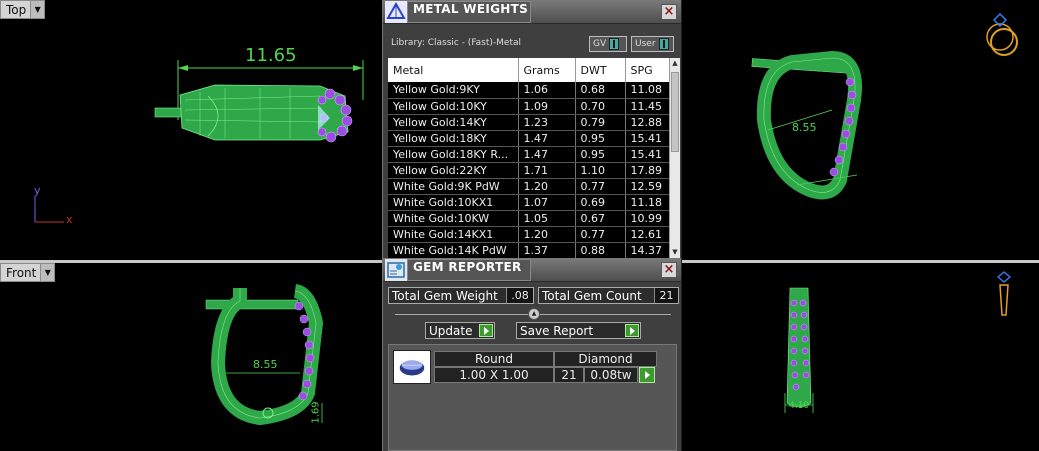 The height and width of the screenshot is (451, 1039). What do you see at coordinates (804, 127) in the screenshot?
I see `dimension-persp-inner: 8.55` at bounding box center [804, 127].